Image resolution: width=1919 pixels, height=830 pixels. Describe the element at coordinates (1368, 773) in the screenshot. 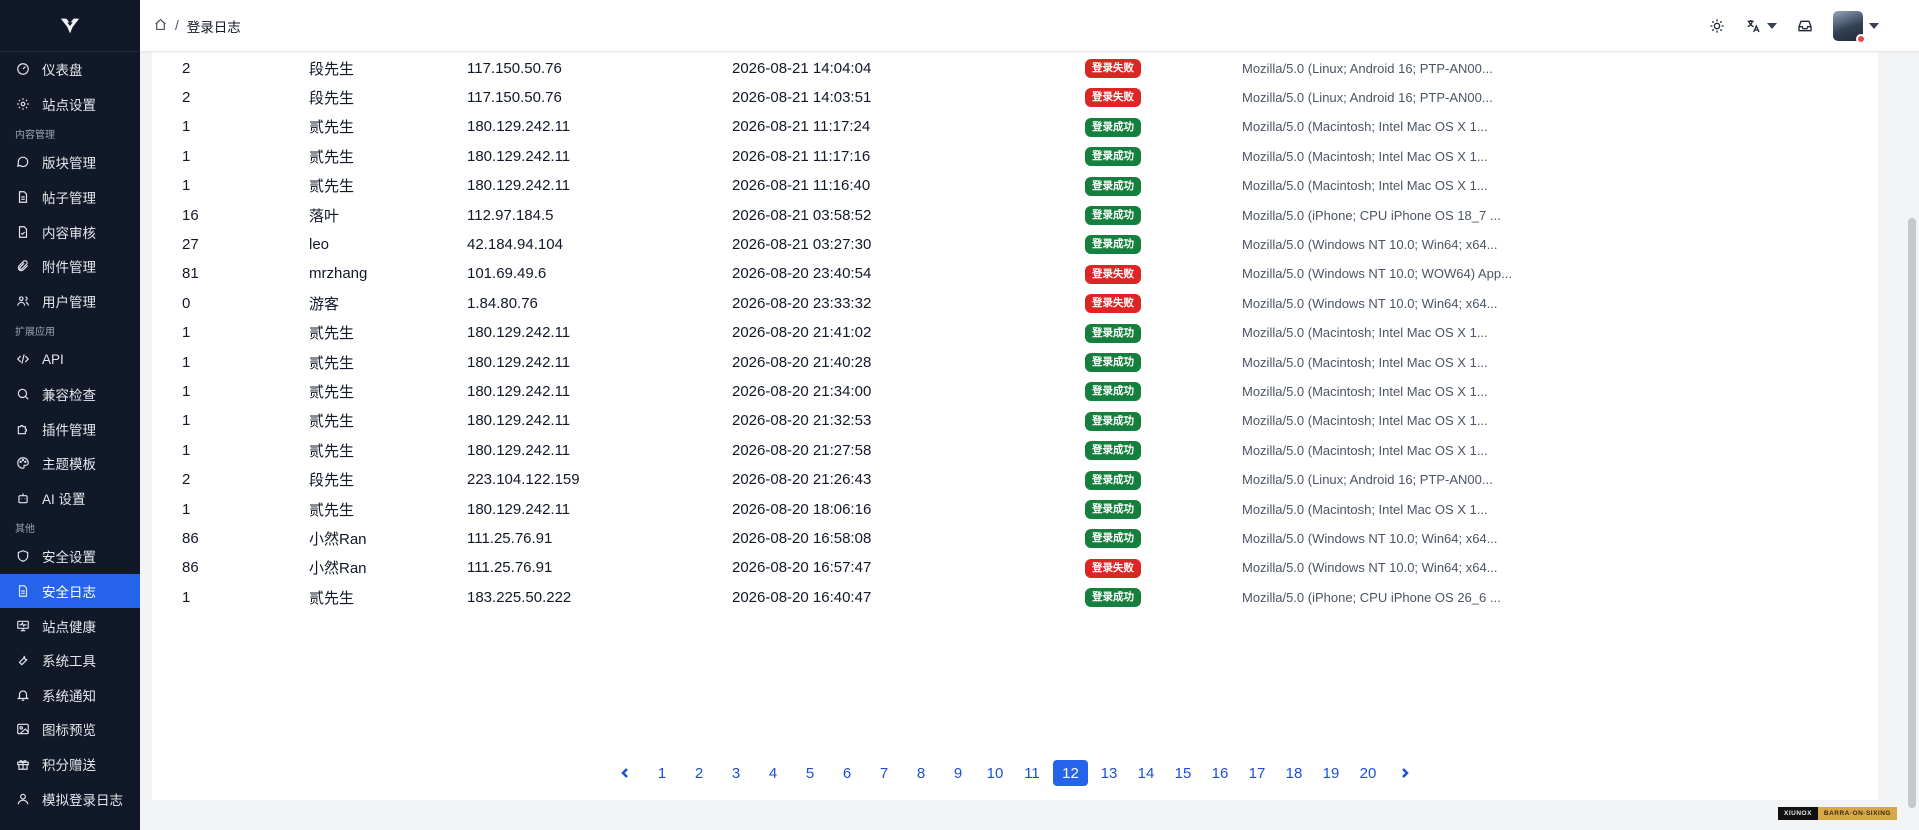

I see `page-button: 20` at that location.